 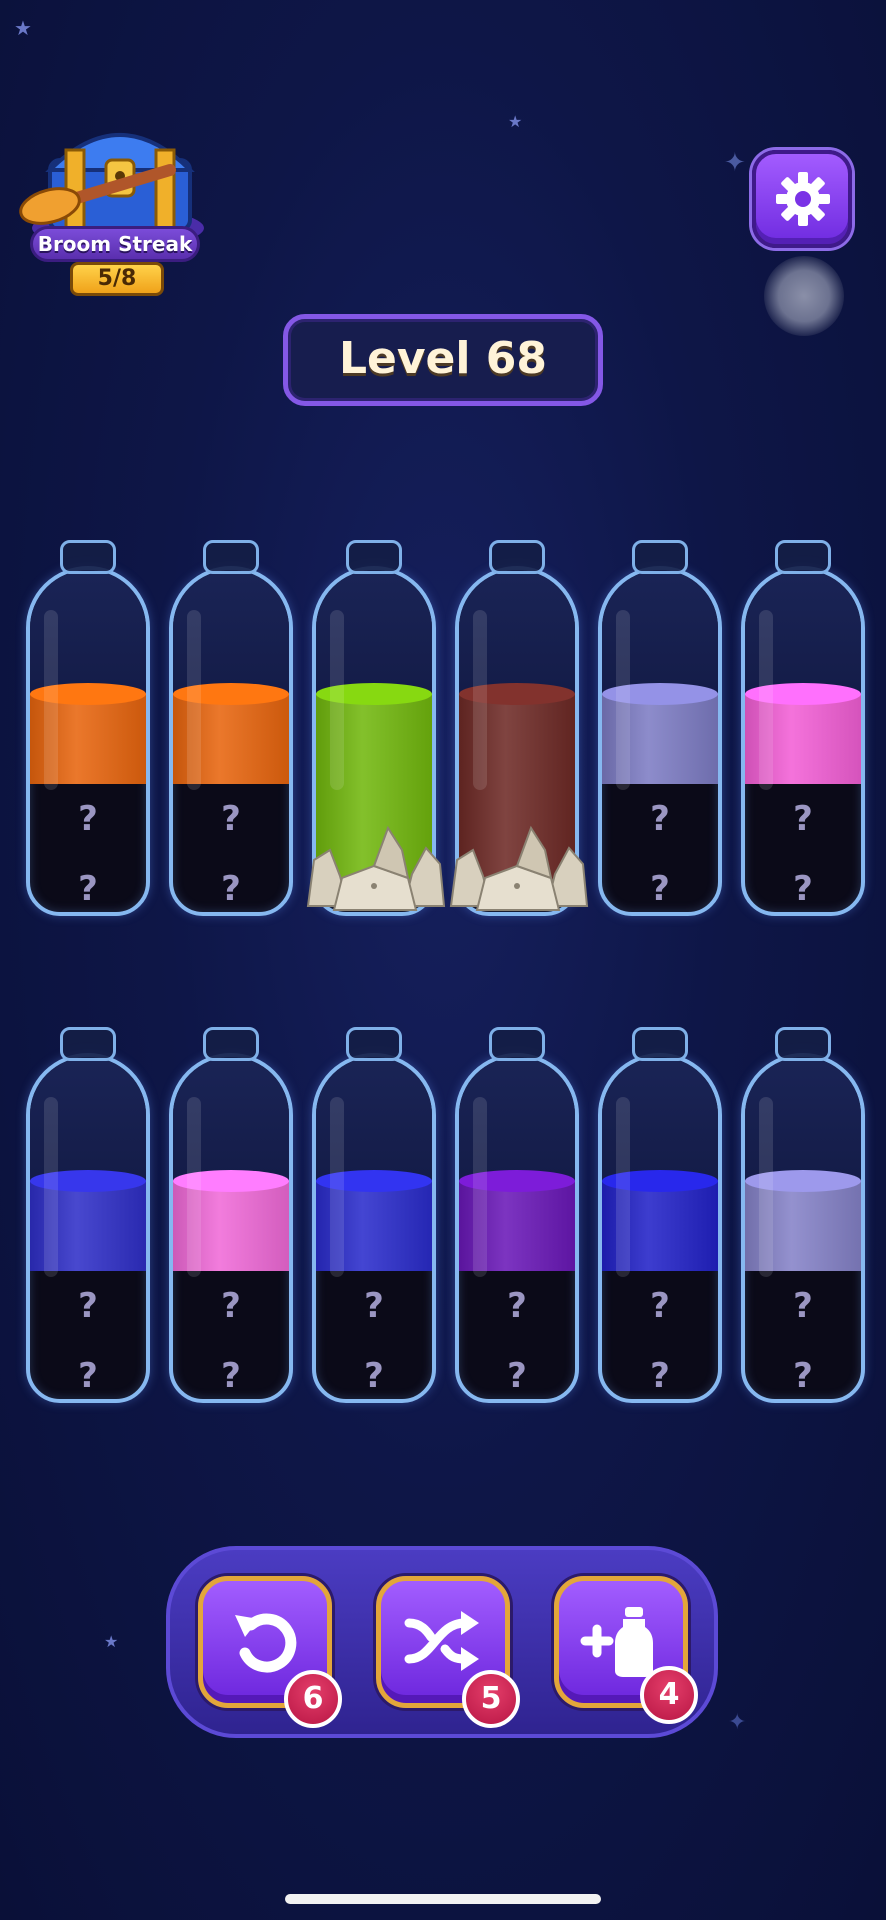 What do you see at coordinates (443, 360) in the screenshot?
I see `level-title: Level 68` at bounding box center [443, 360].